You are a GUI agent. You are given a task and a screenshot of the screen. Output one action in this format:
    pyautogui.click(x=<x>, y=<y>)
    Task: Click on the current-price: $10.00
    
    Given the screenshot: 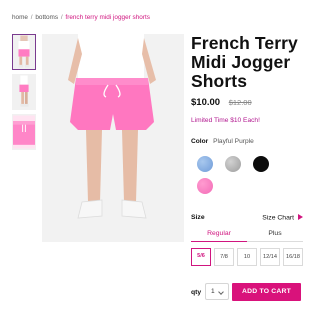 What is the action you would take?
    pyautogui.click(x=206, y=102)
    